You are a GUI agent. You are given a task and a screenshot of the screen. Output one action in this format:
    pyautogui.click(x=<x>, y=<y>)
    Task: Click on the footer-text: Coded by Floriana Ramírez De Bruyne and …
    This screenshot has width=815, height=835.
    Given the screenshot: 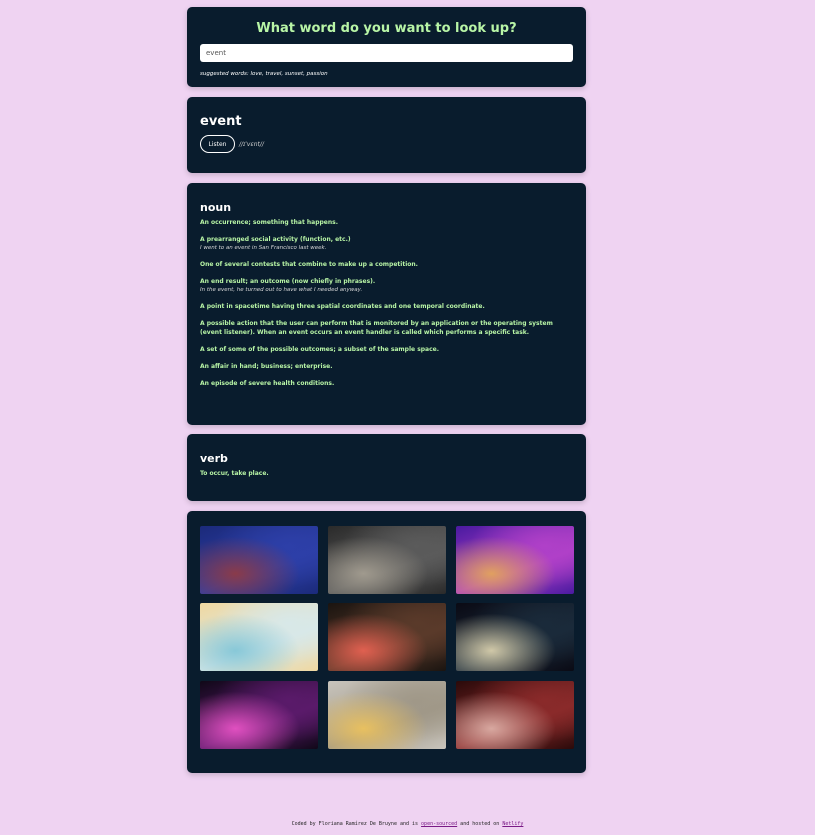 What is the action you would take?
    pyautogui.click(x=356, y=824)
    